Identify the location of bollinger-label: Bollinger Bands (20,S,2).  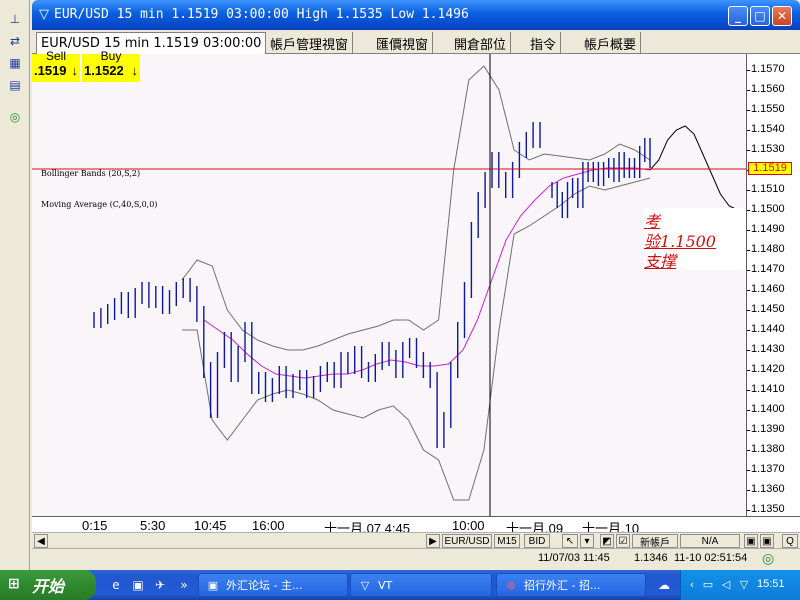
(90, 173).